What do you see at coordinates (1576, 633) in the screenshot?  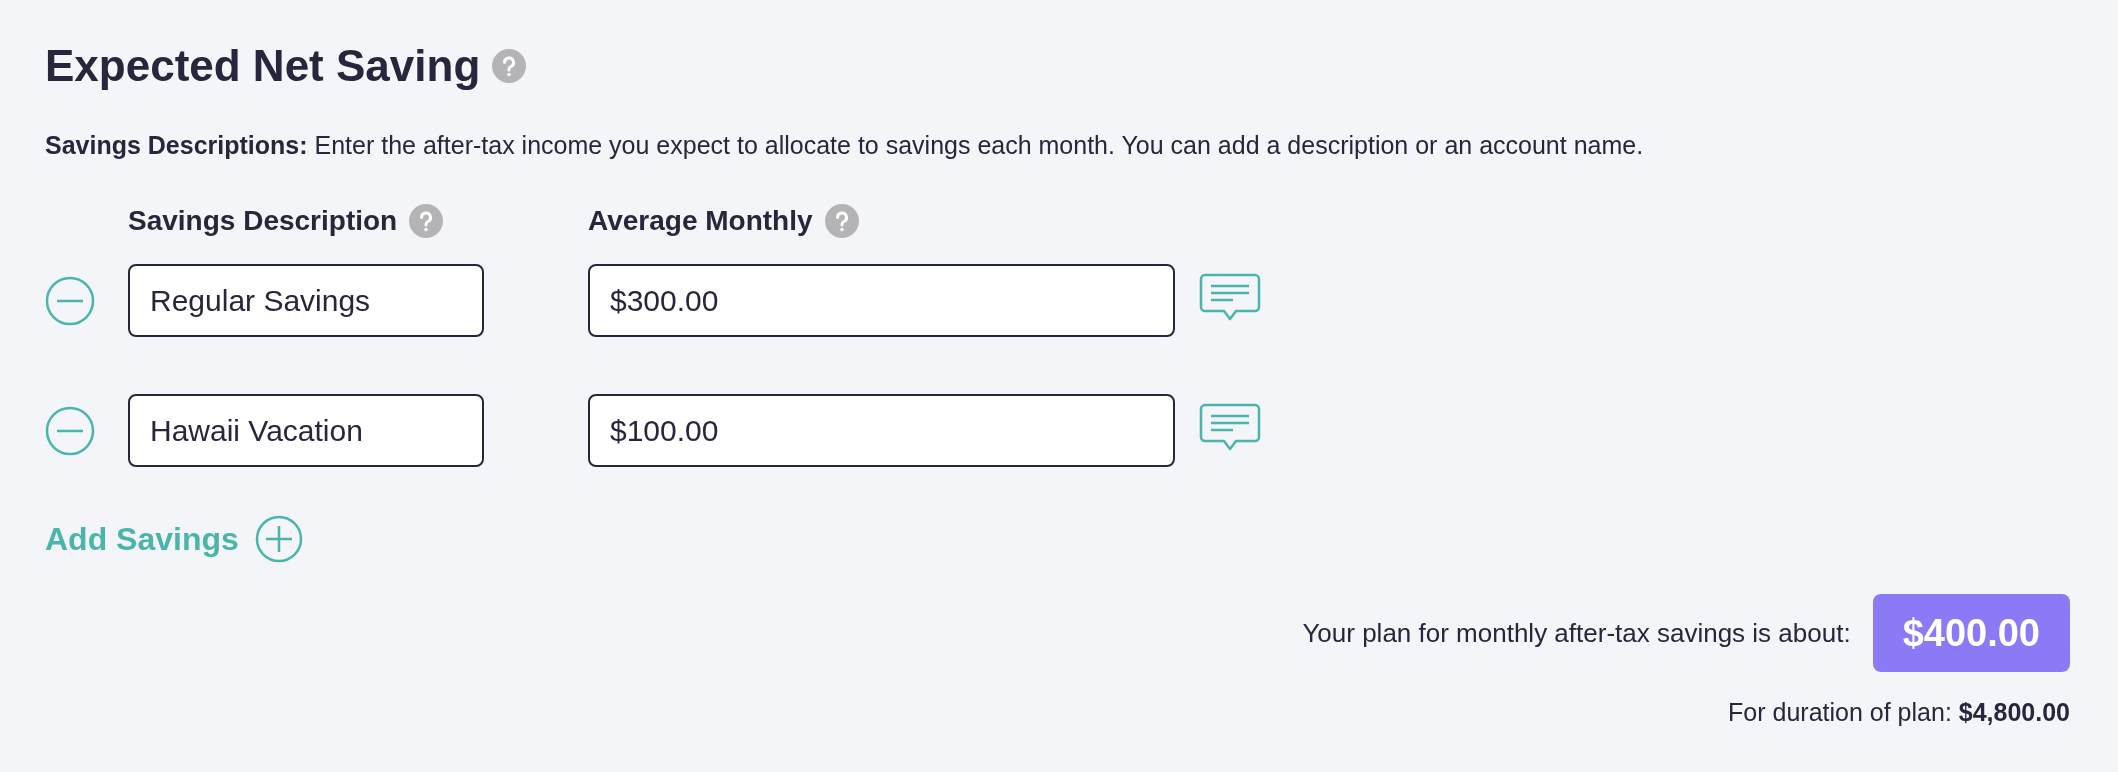 I see `total-label: Your plan for monthly after-tax savings is about:` at bounding box center [1576, 633].